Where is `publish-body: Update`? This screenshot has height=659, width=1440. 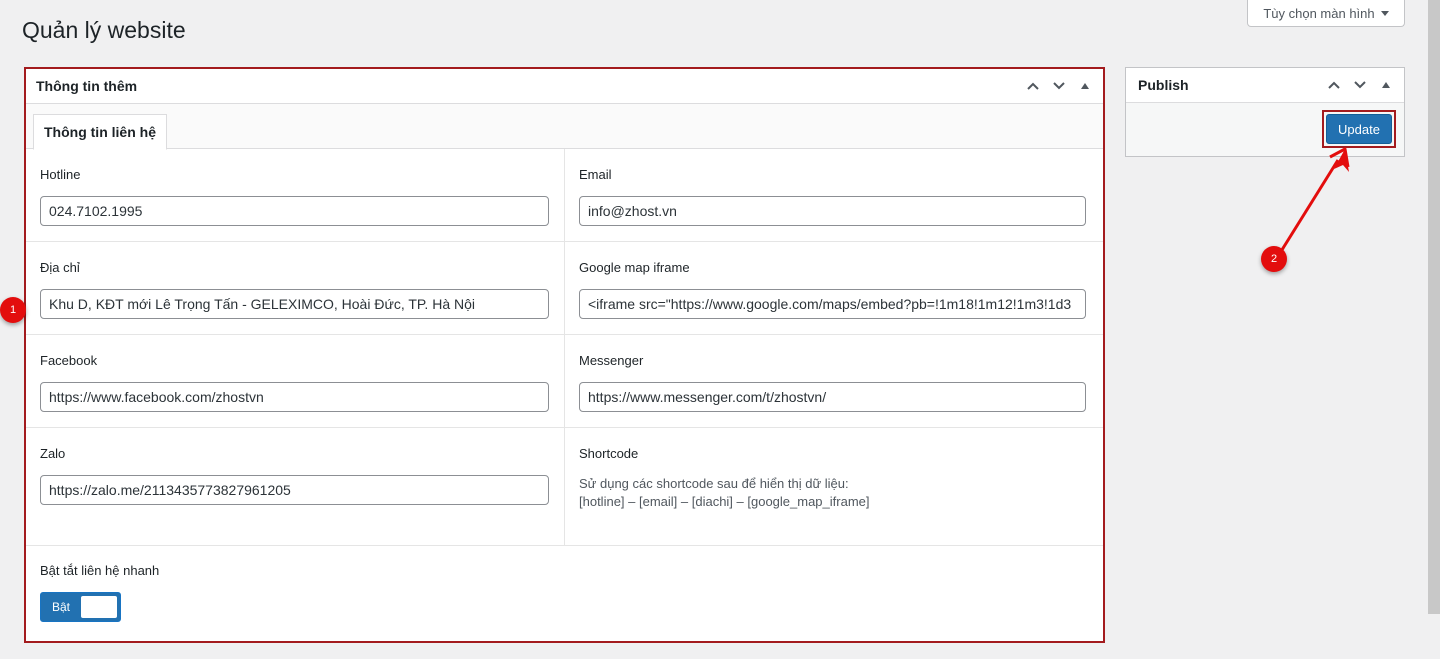
publish-body: Update is located at coordinates (1265, 129).